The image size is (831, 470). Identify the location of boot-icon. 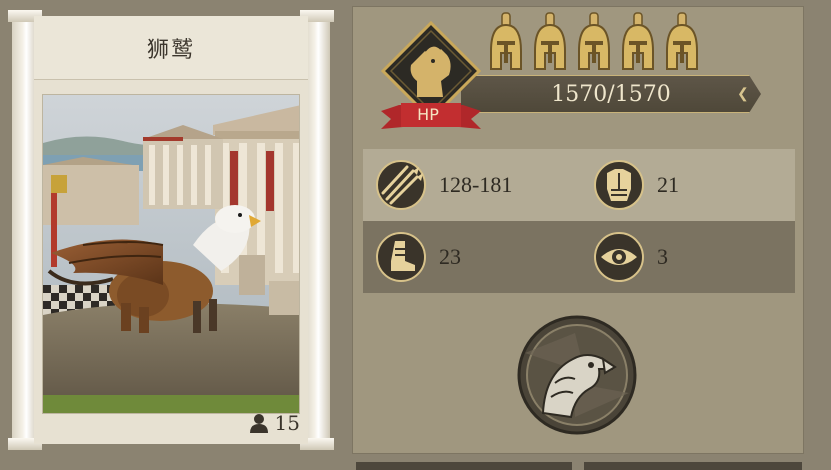
(401, 257).